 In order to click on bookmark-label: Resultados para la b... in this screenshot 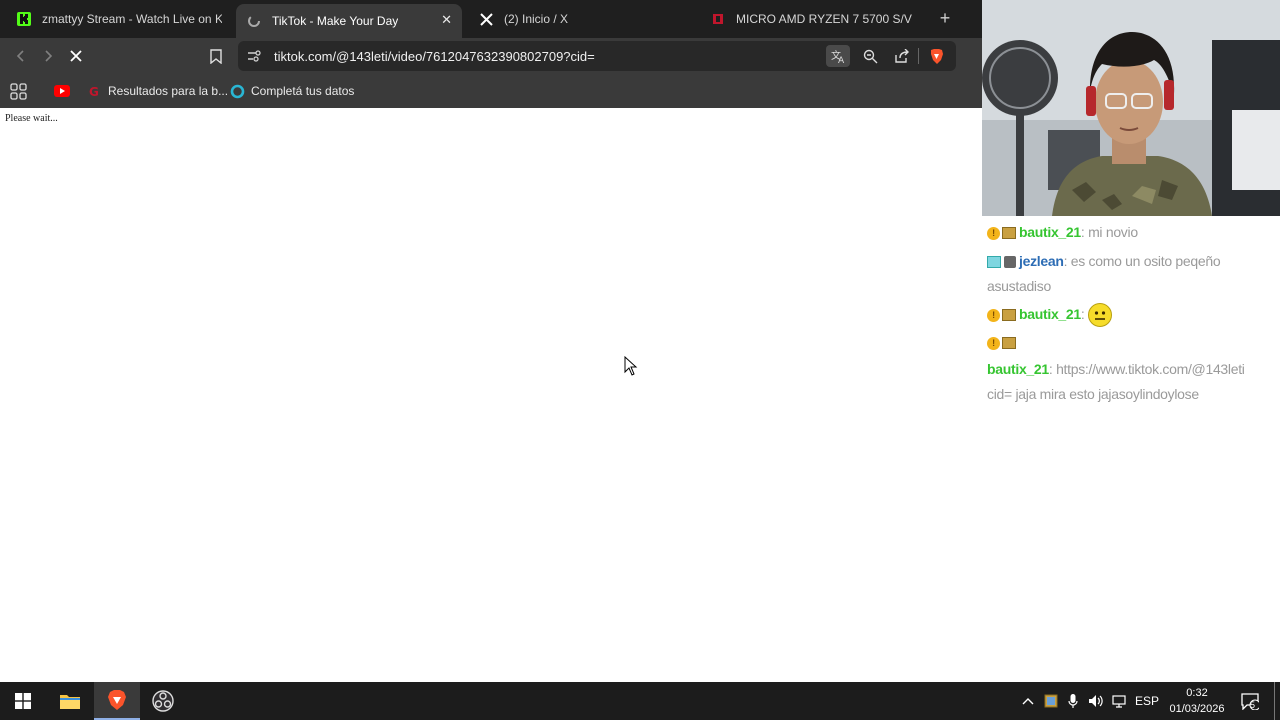, I will do `click(168, 91)`.